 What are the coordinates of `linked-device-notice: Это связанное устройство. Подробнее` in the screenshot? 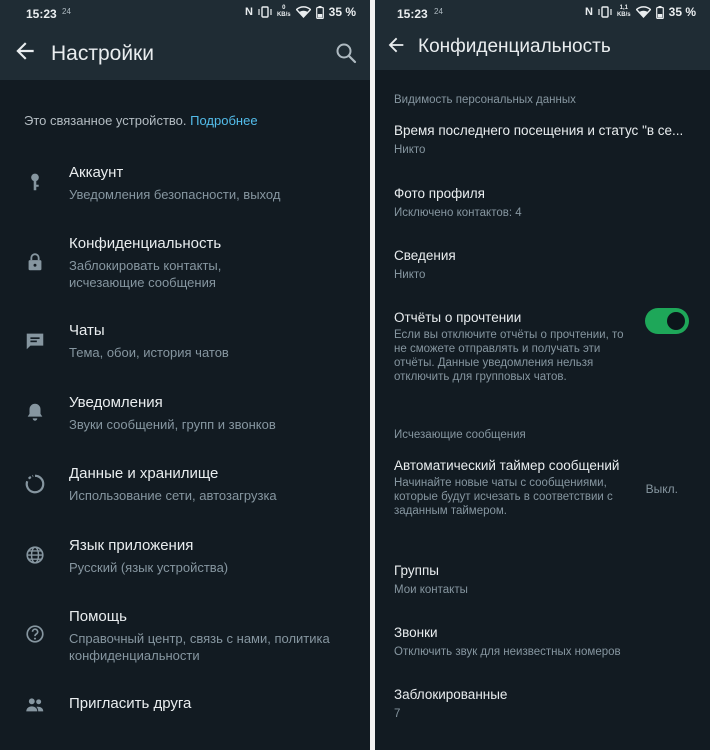 It's located at (141, 120).